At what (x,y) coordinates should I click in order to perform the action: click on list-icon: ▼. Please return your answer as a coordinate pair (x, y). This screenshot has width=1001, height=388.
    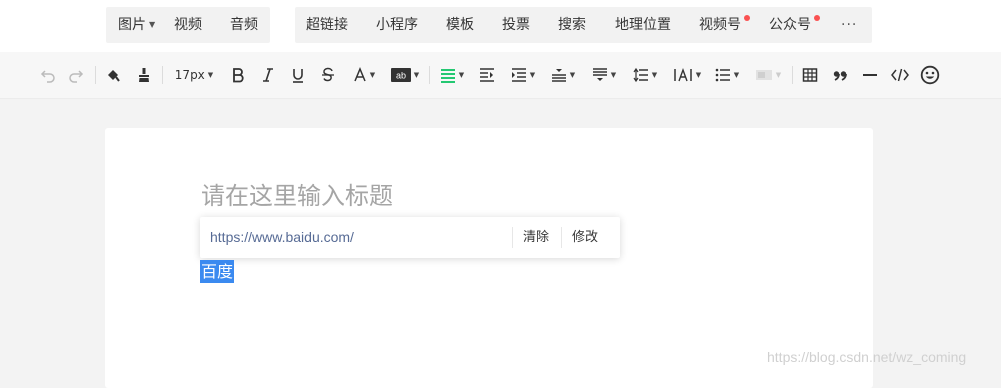
    Looking at the image, I should click on (727, 75).